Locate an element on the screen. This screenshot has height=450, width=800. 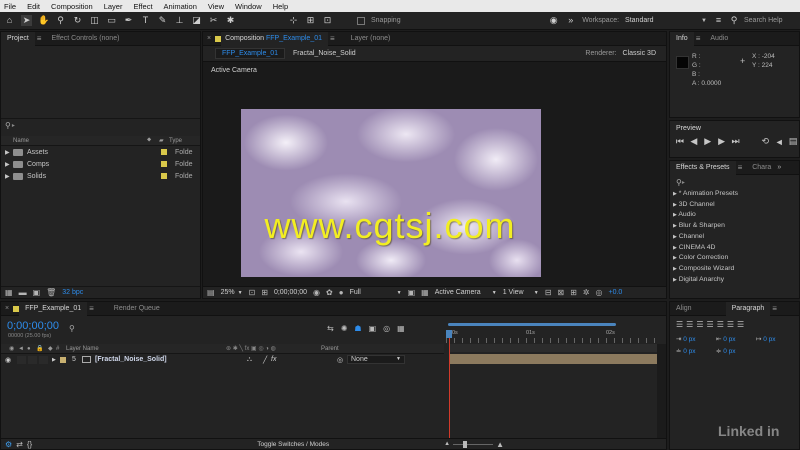
flowchart-icon: ✲ is located at coordinates (586, 292).